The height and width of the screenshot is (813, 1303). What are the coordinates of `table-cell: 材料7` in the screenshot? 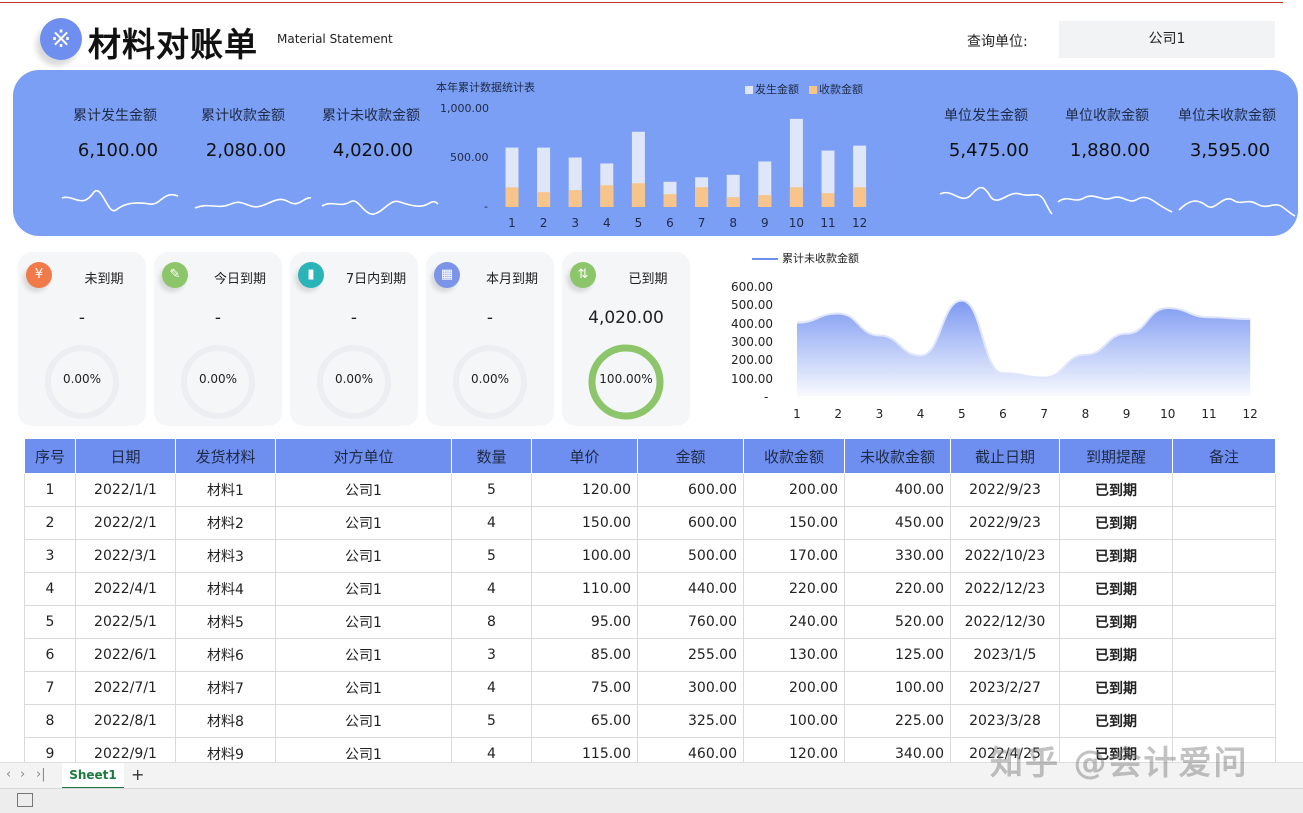 It's located at (225, 688).